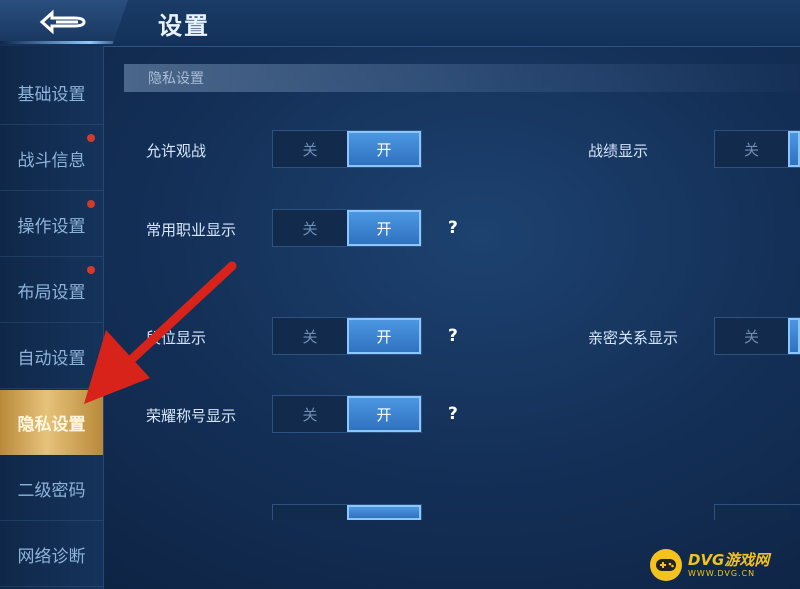  I want to click on setting-label-rank-display: 段位显示, so click(176, 338).